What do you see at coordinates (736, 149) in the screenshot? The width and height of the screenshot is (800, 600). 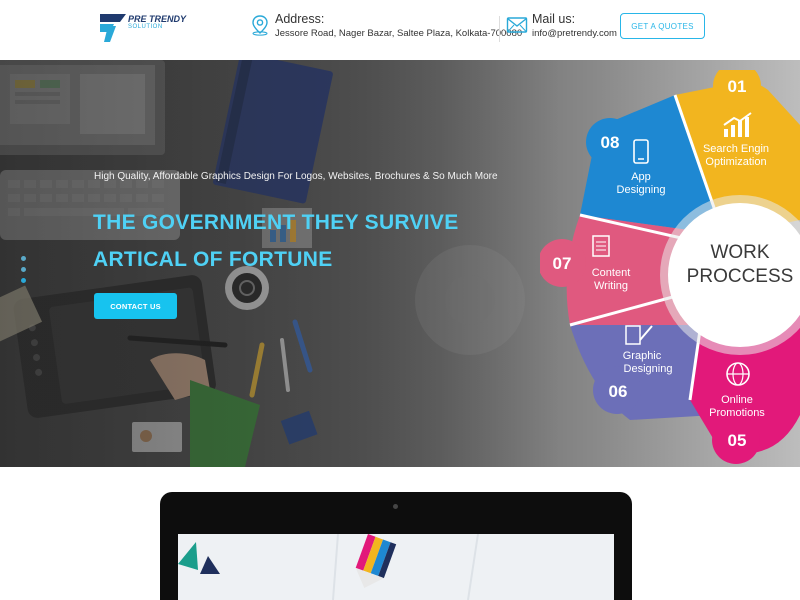 I see `step-01-label-1: Search Engin` at bounding box center [736, 149].